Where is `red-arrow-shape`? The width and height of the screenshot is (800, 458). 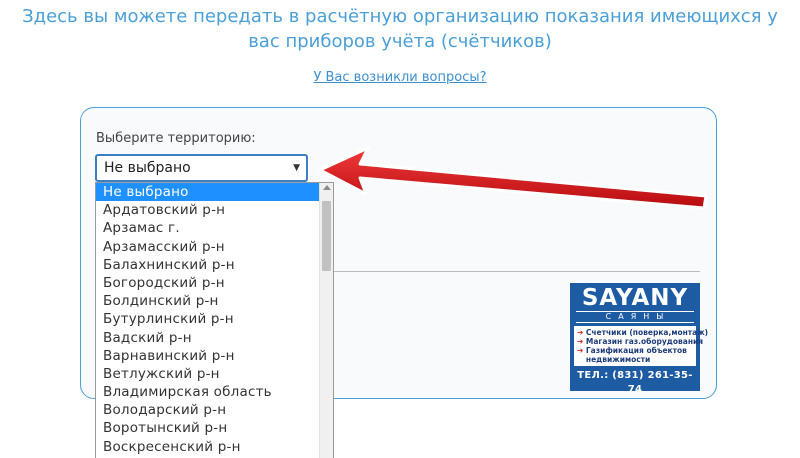 red-arrow-shape is located at coordinates (513, 178).